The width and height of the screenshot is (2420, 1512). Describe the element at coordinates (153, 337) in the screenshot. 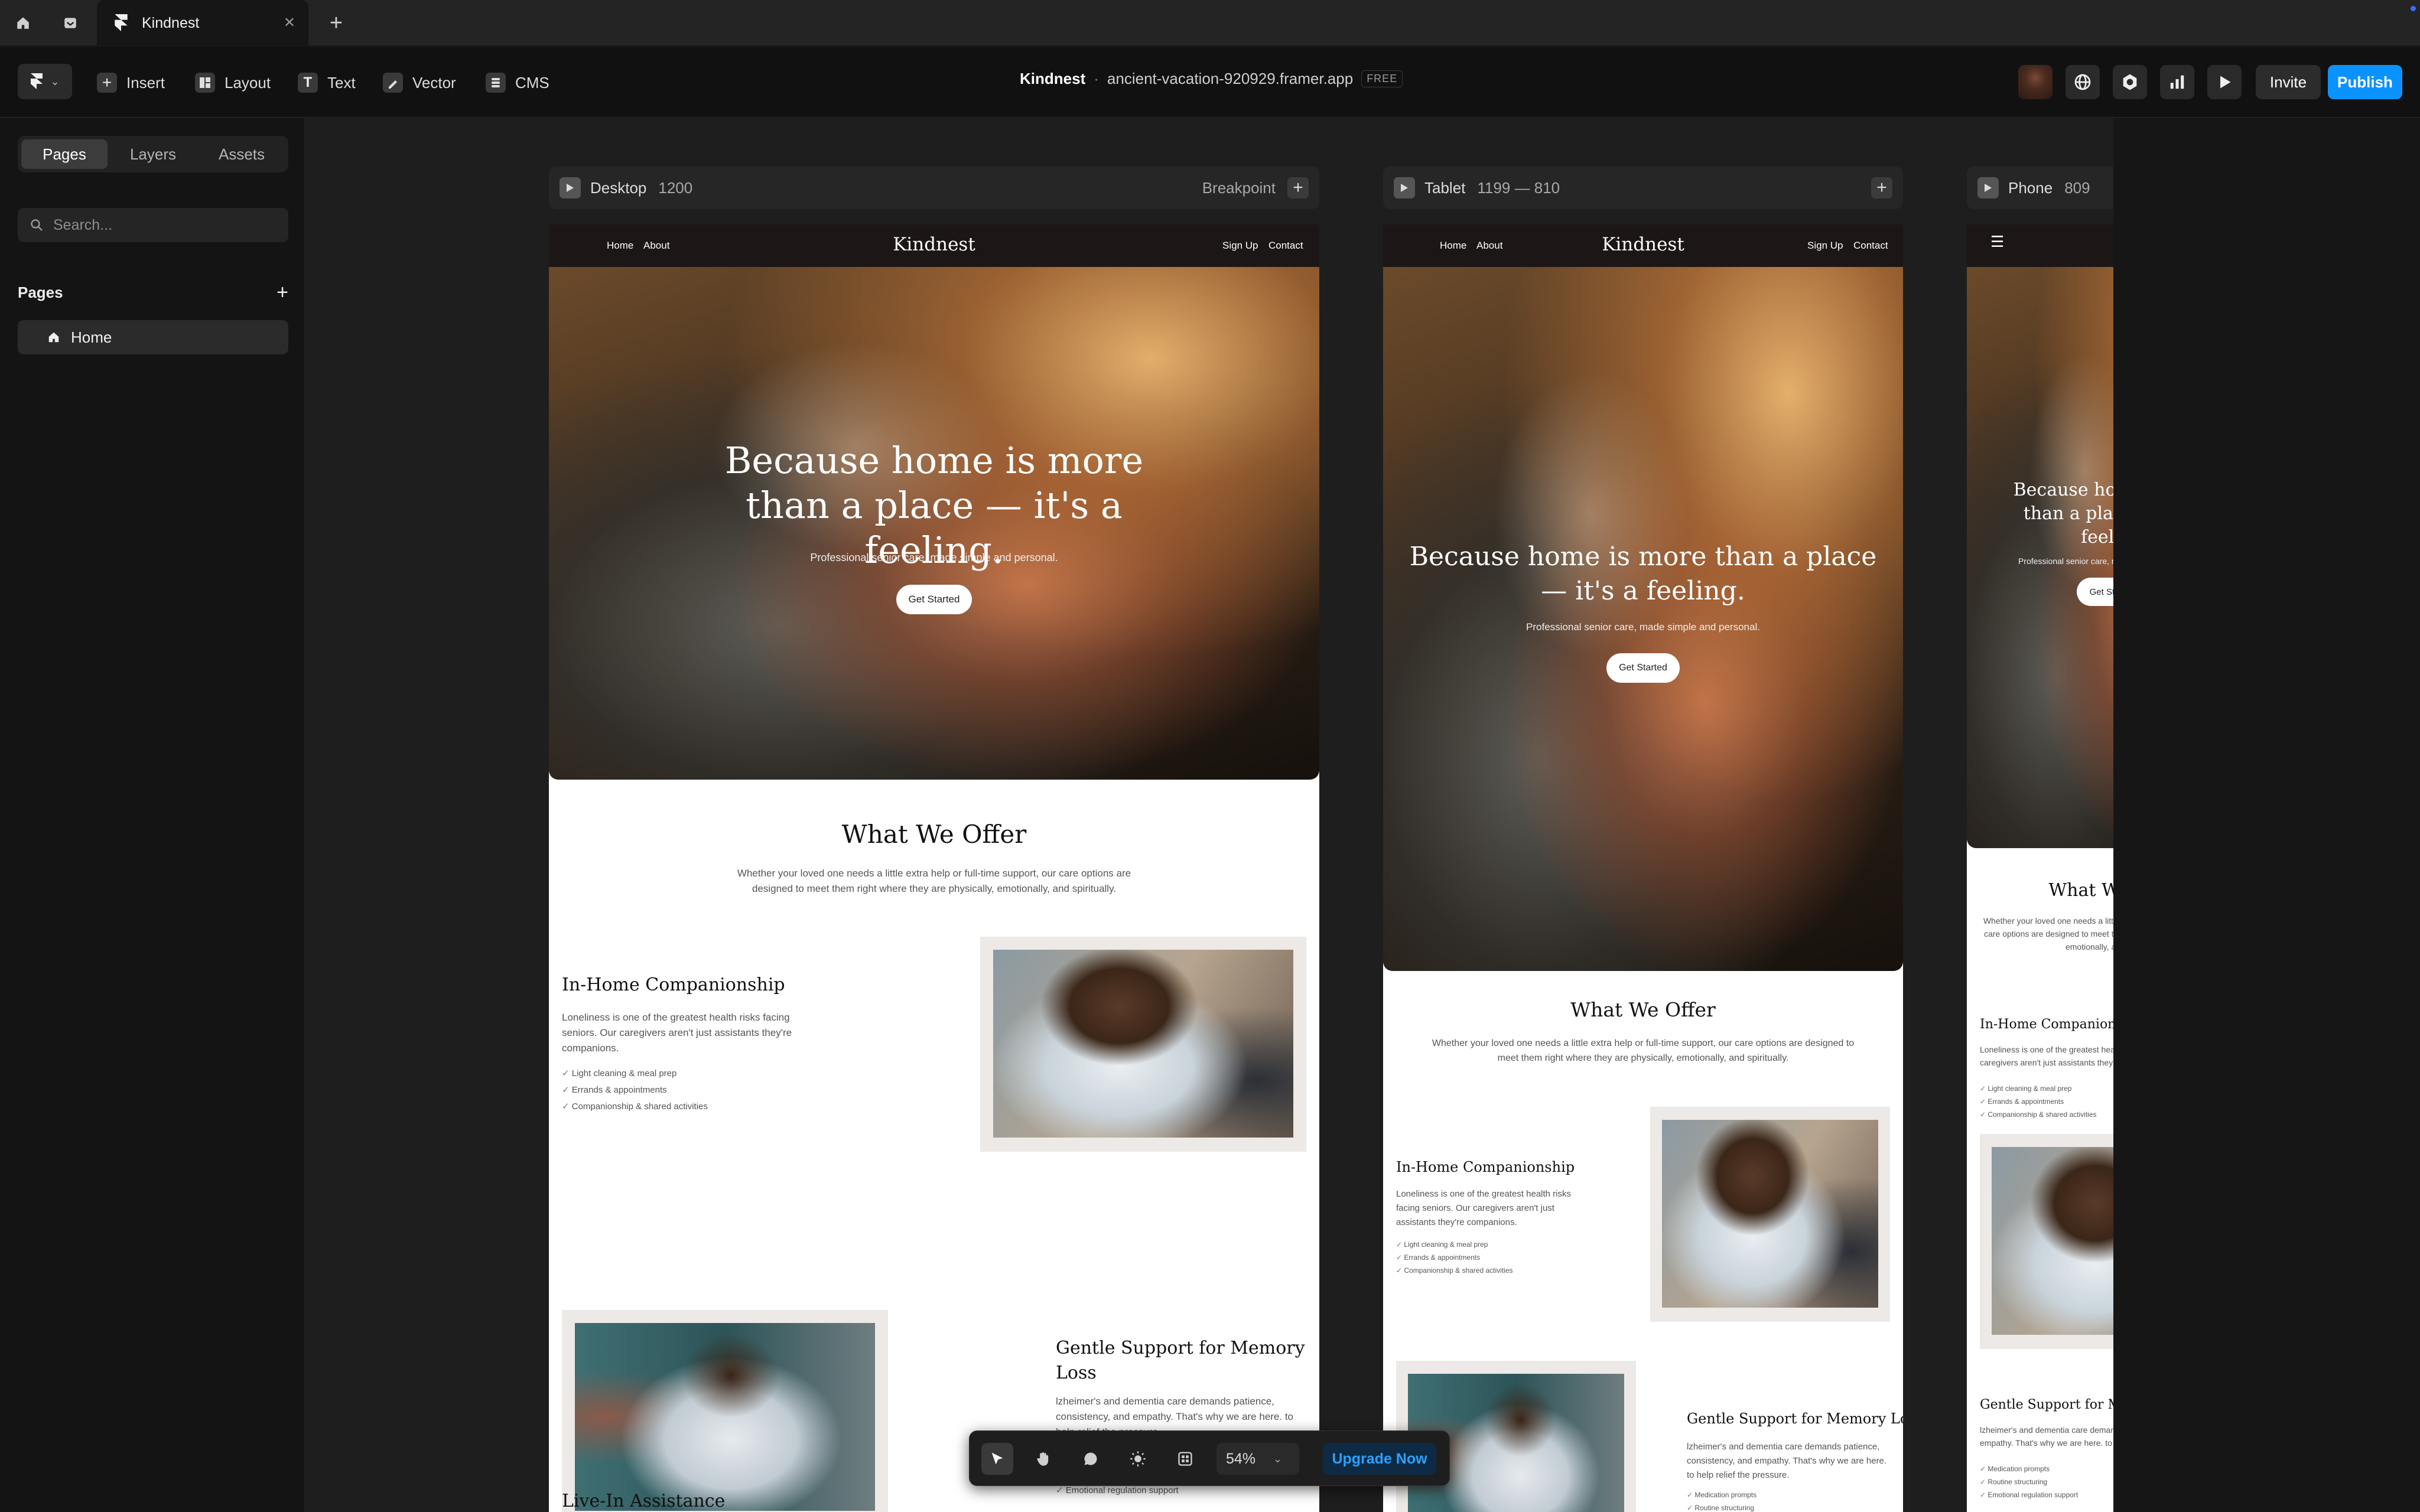

I see `page-item-home: Home` at that location.